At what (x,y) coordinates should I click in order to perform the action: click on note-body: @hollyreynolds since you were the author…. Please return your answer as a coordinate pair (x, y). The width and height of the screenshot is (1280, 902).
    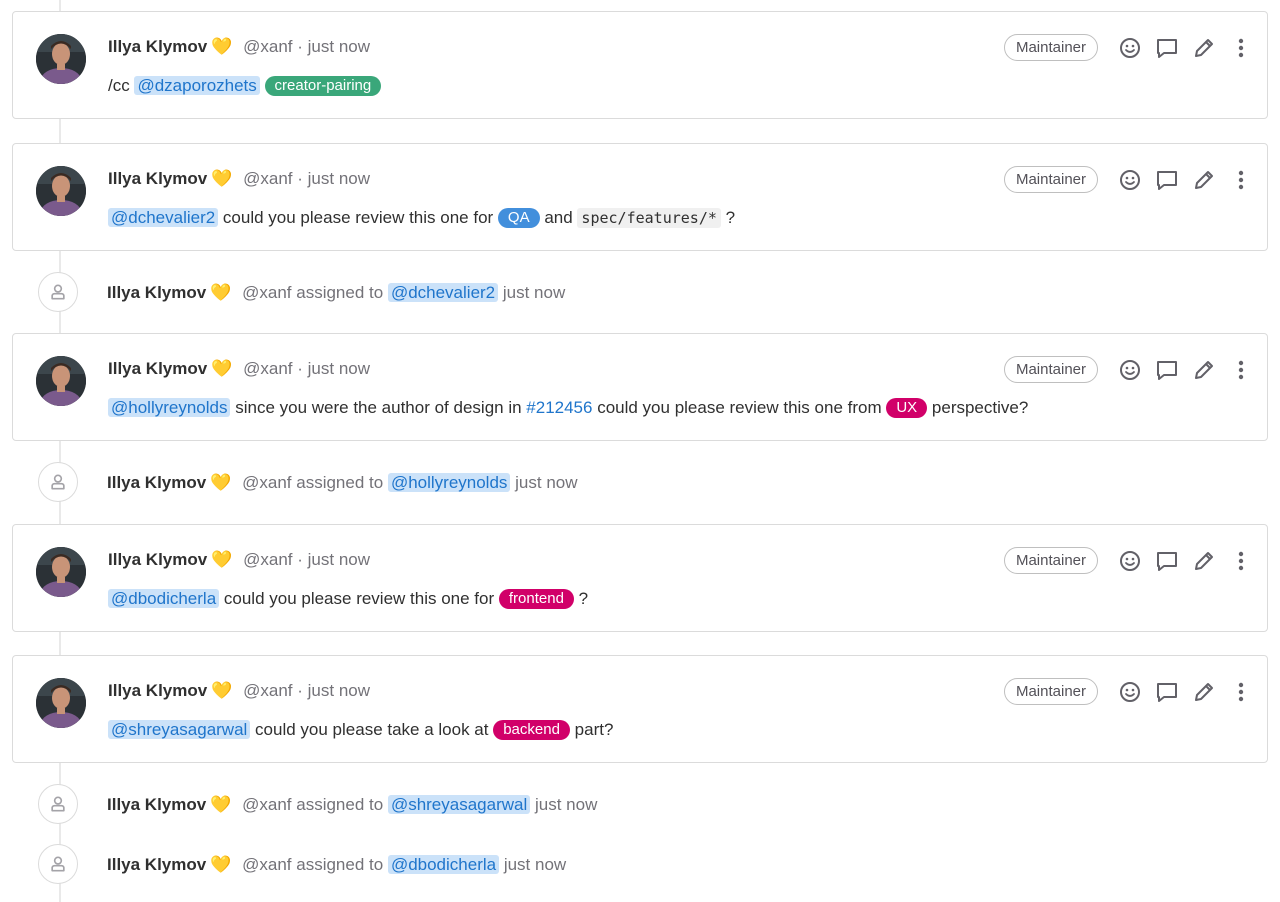
    Looking at the image, I should click on (568, 408).